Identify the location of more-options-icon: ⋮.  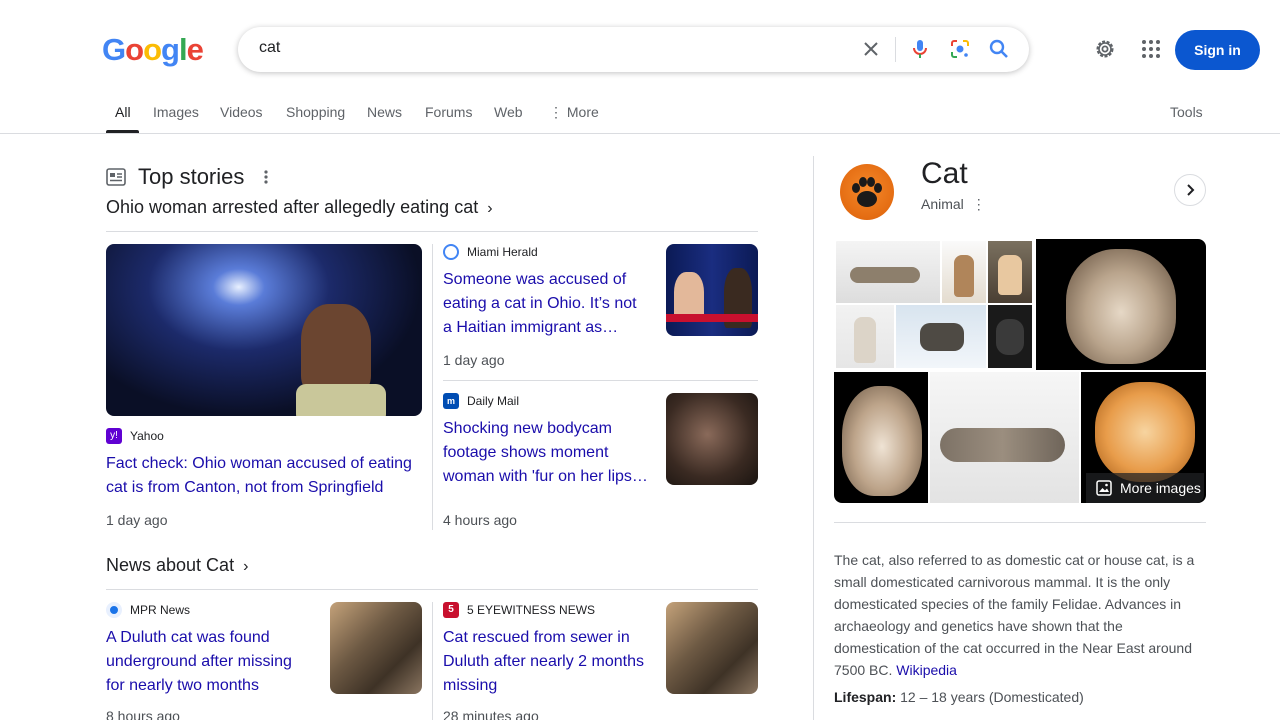
(979, 204).